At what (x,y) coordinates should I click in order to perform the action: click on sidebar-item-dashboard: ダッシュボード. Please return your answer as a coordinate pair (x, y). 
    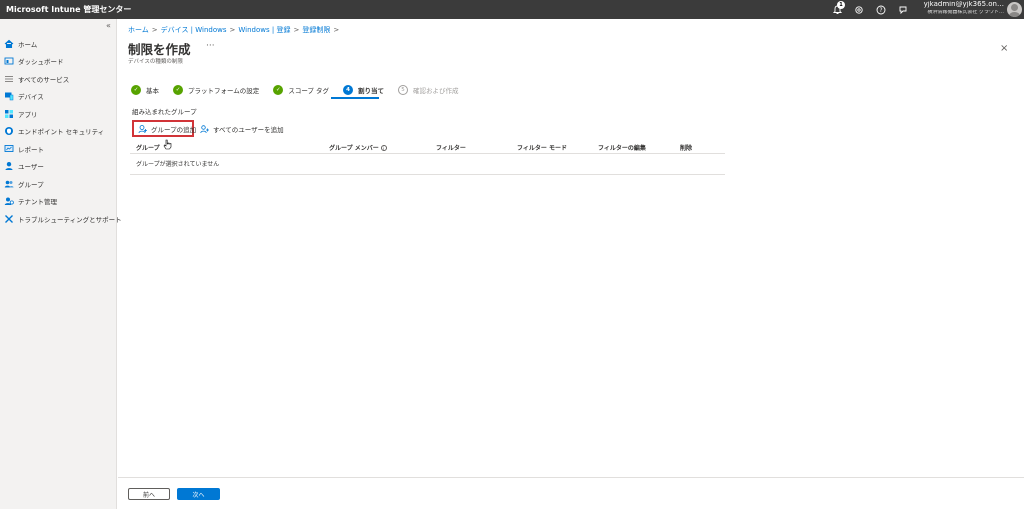
    Looking at the image, I should click on (58, 62).